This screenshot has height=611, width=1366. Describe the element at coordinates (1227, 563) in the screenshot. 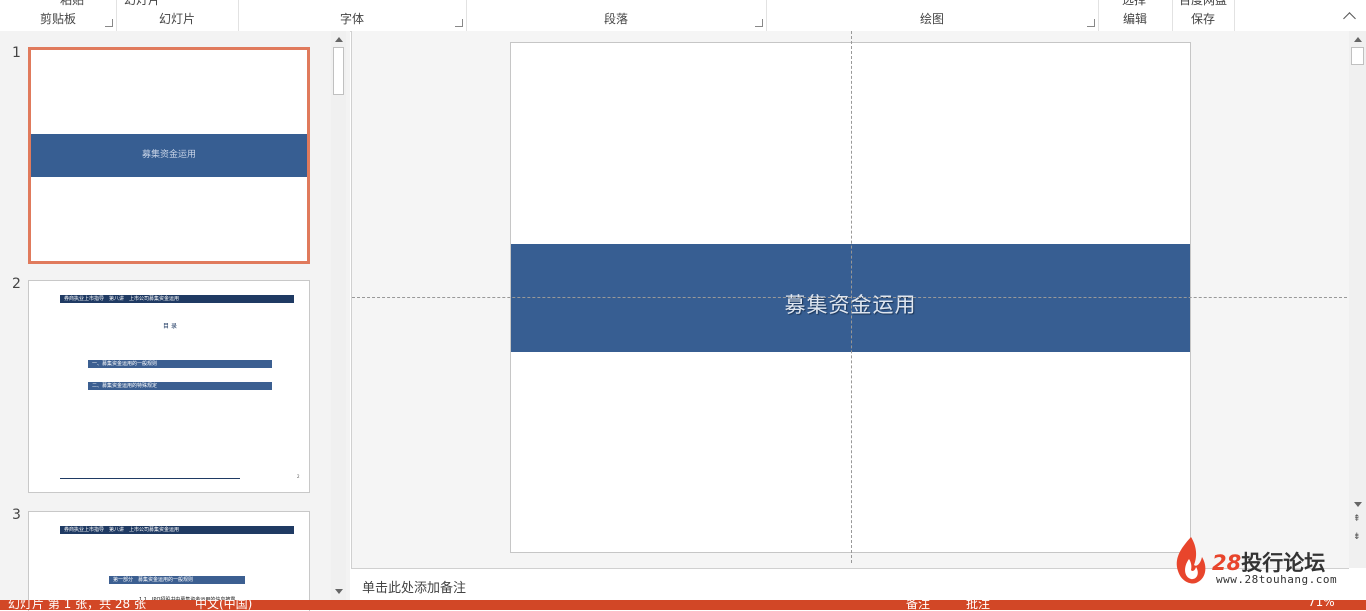

I see `watermark-number: 28` at that location.